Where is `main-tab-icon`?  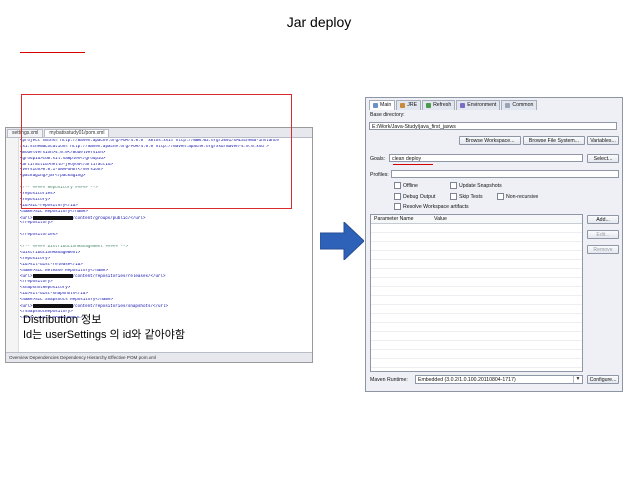 main-tab-icon is located at coordinates (375, 105).